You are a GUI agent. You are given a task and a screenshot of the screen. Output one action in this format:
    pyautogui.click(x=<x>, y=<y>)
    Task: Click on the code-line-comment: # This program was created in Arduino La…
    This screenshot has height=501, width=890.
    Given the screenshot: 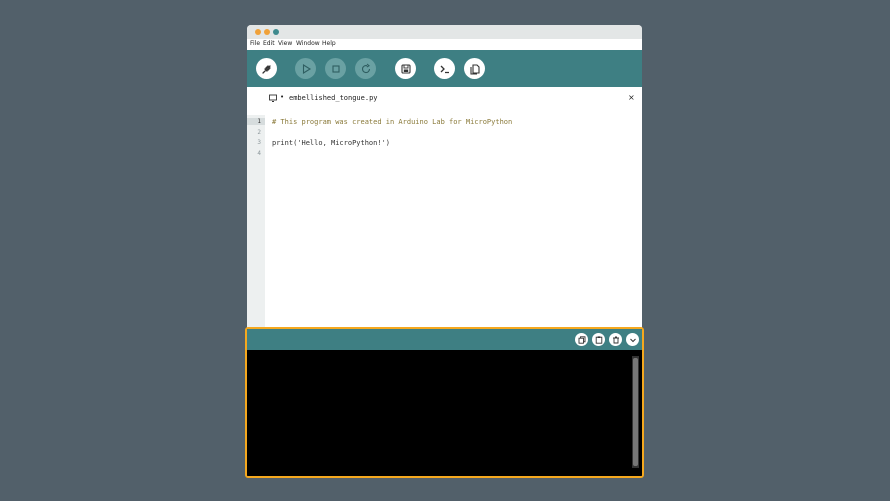 What is the action you would take?
    pyautogui.click(x=392, y=122)
    